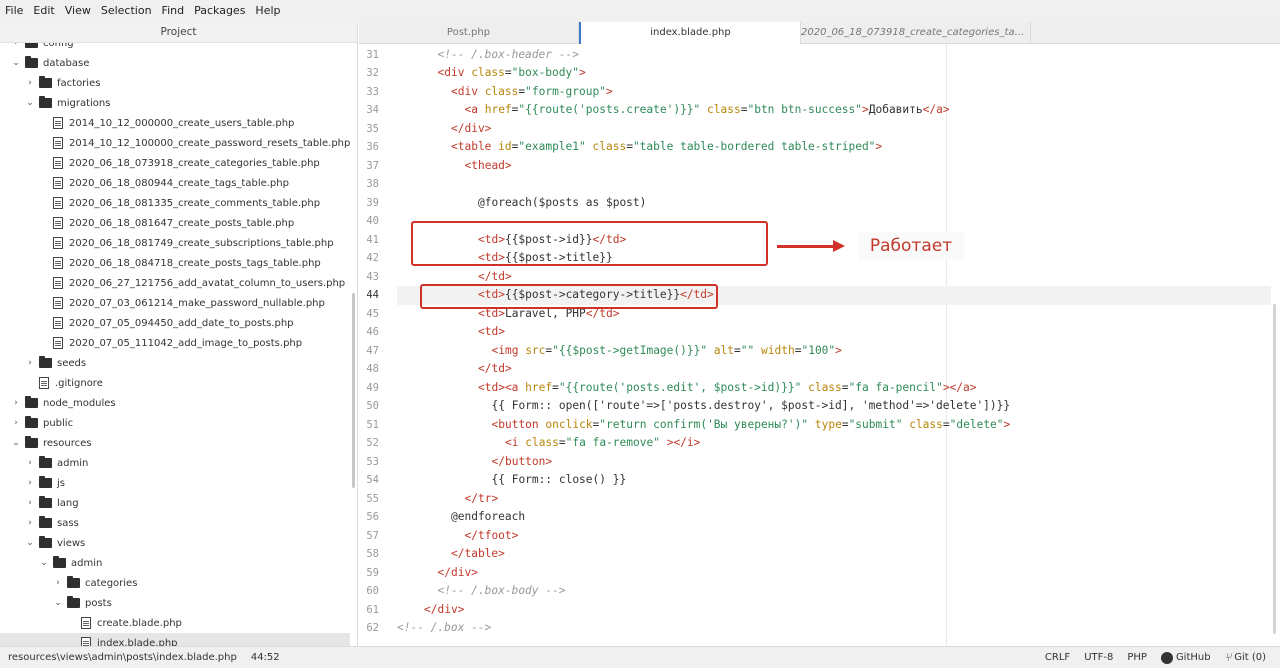 This screenshot has height=668, width=1280. Describe the element at coordinates (369, 55) in the screenshot. I see `line-number: 31` at that location.